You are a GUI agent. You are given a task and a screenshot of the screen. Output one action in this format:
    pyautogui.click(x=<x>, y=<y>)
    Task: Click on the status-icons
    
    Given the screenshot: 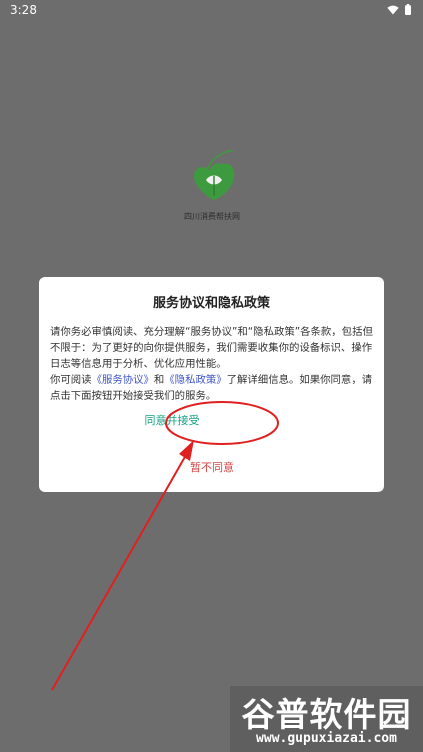 What is the action you would take?
    pyautogui.click(x=399, y=9)
    